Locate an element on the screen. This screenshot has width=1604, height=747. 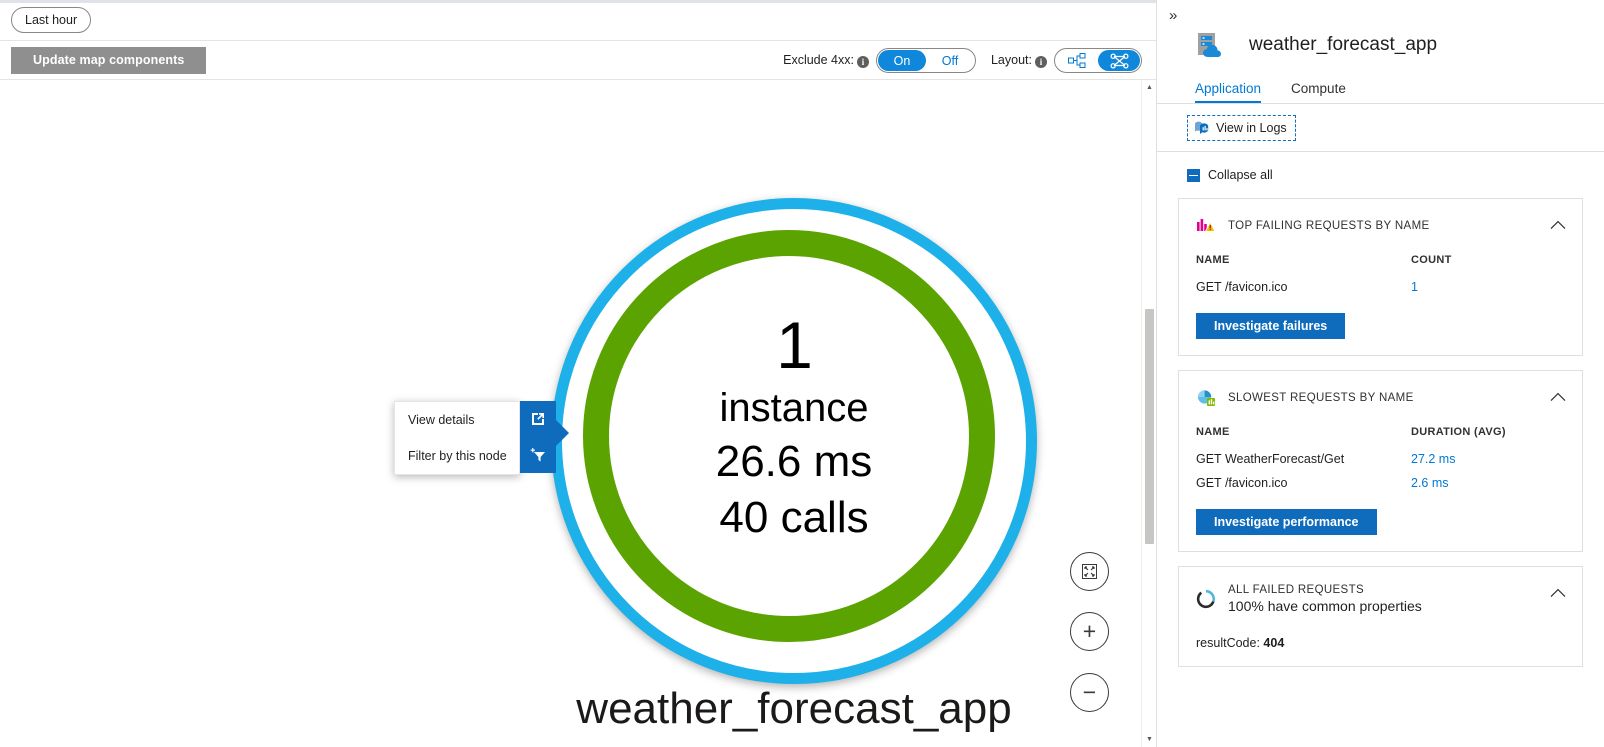
table-row: GET /favicon.ico 2.6 ms is located at coordinates (1380, 484).